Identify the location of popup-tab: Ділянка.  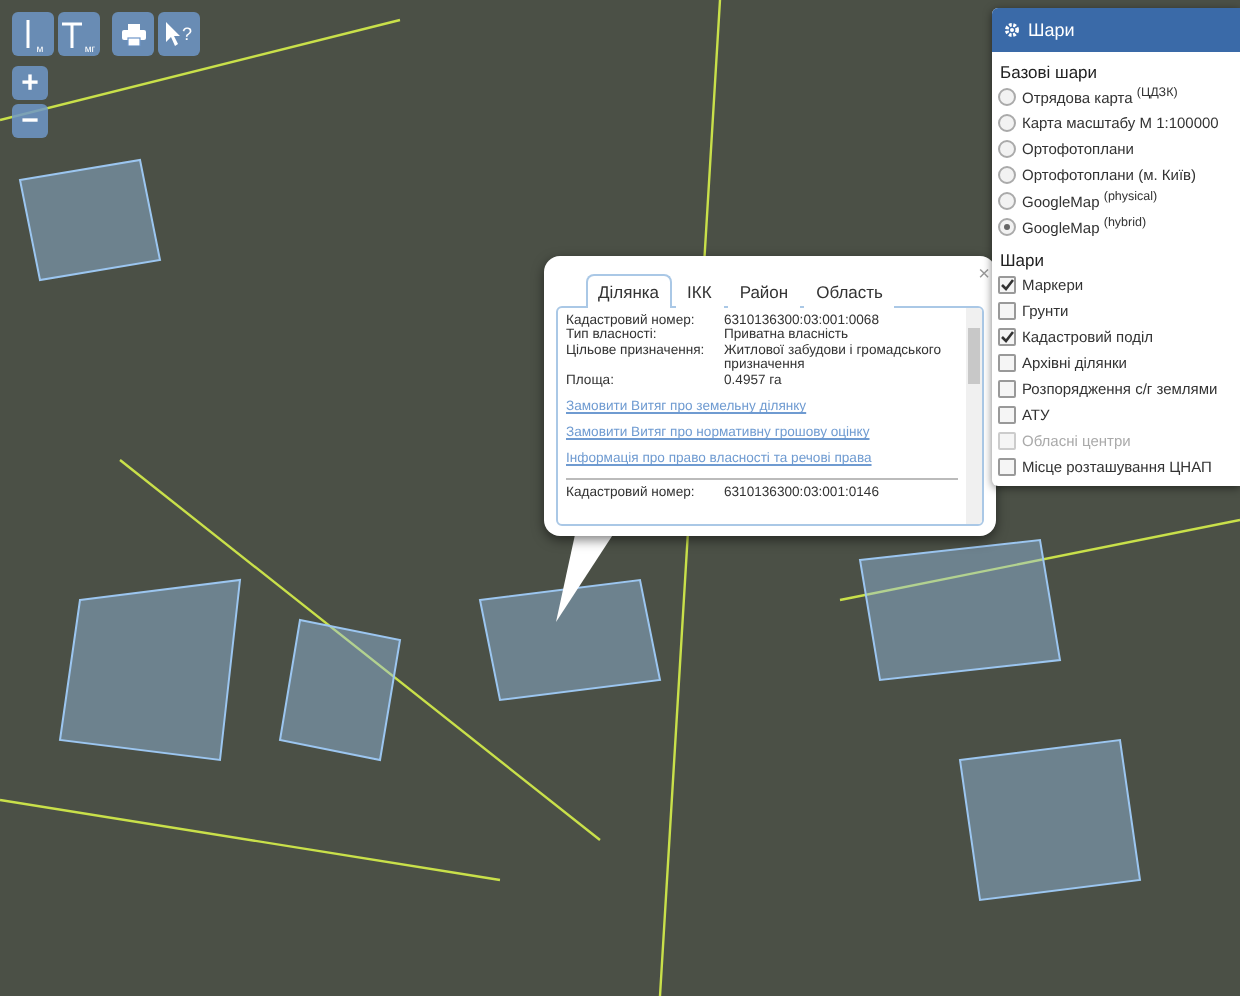
(629, 291).